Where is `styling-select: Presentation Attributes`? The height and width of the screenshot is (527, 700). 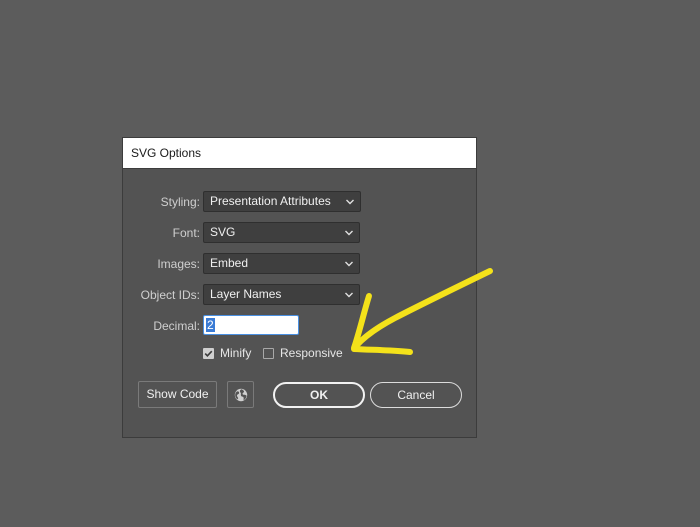 styling-select: Presentation Attributes is located at coordinates (282, 201).